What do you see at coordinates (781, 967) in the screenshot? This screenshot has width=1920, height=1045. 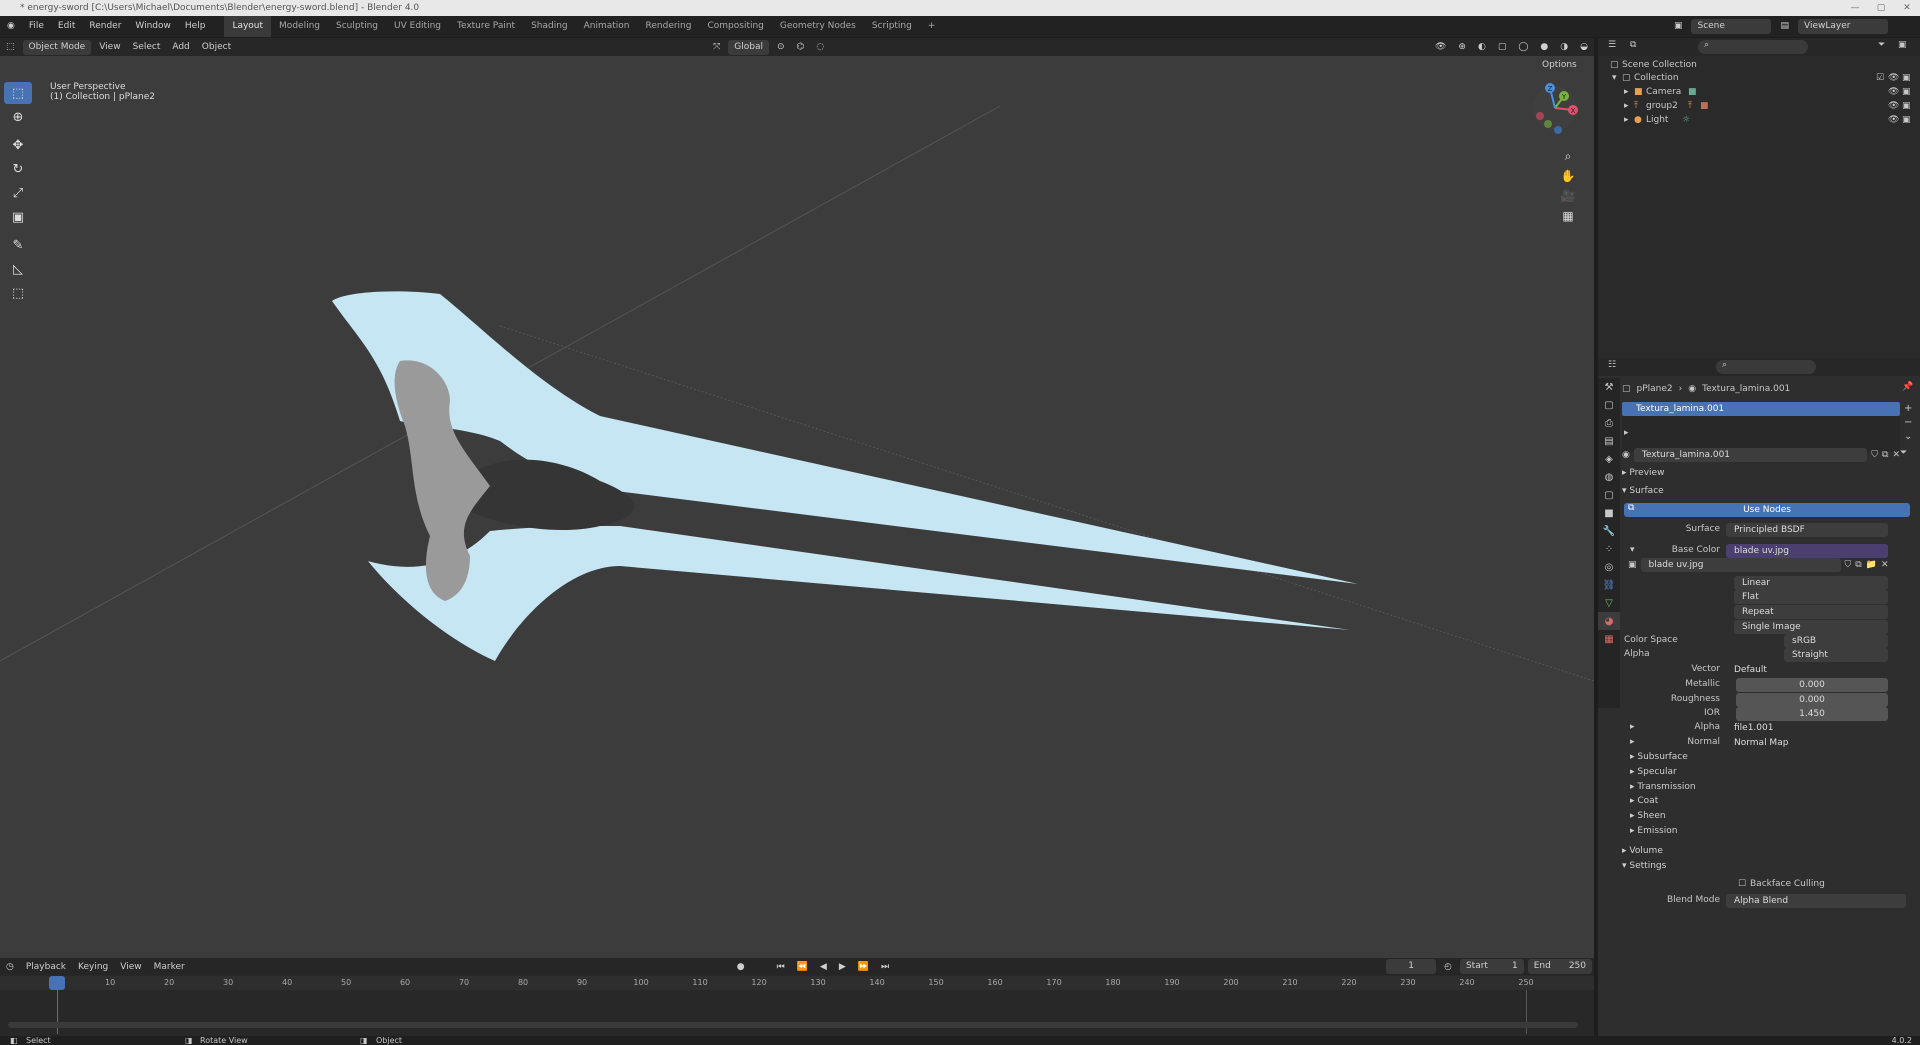 I see `jump-start-icon: ⏮` at bounding box center [781, 967].